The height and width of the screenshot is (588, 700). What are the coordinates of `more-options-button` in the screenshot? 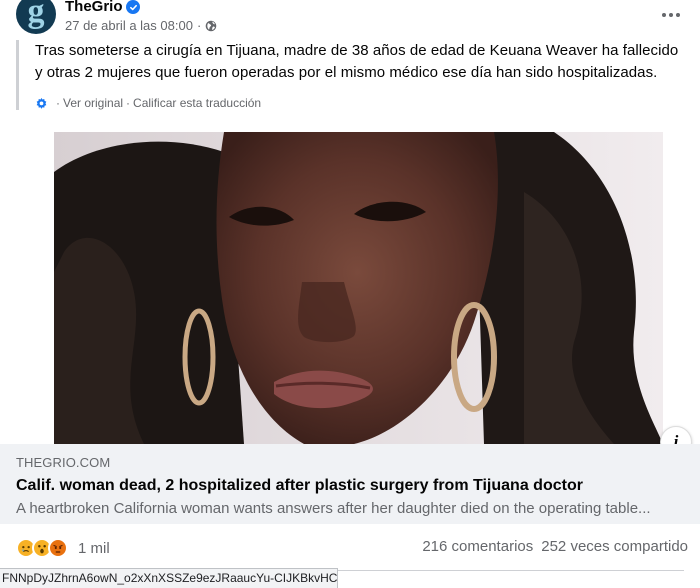 It's located at (671, 15).